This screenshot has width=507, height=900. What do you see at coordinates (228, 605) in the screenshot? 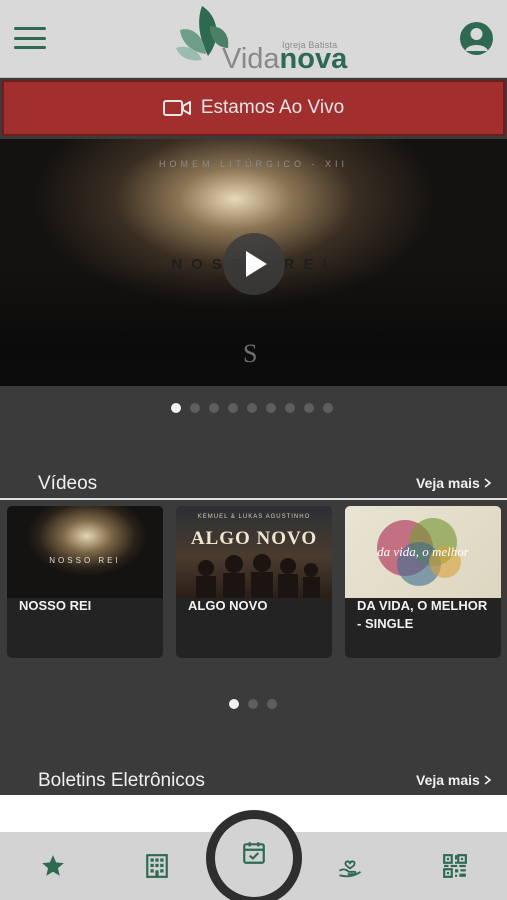
I see `video-card-title: ALGO NOVO` at bounding box center [228, 605].